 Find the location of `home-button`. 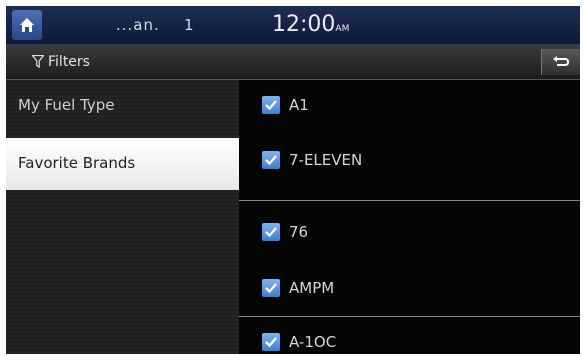

home-button is located at coordinates (27, 25).